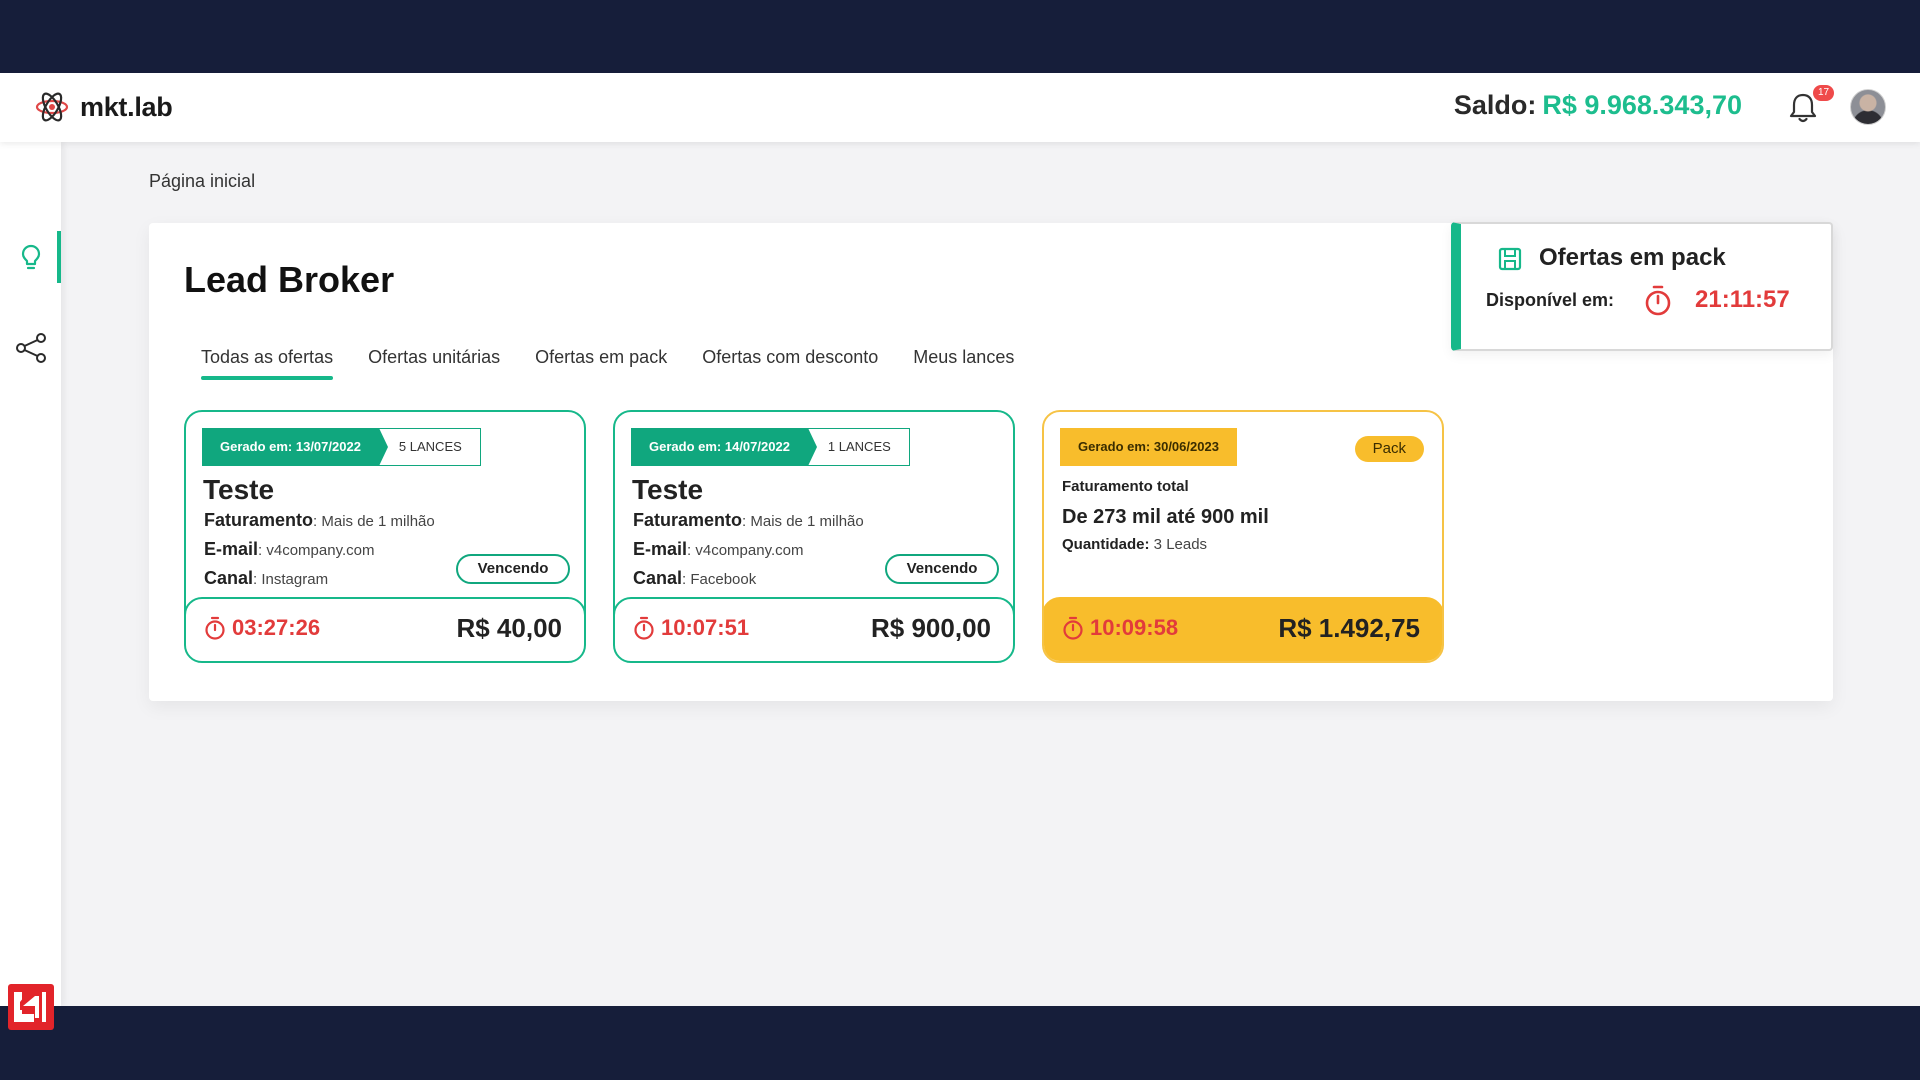 The image size is (1920, 1080). Describe the element at coordinates (814, 629) in the screenshot. I see `offer-footer: 10:07:51 R$ 900,00` at that location.